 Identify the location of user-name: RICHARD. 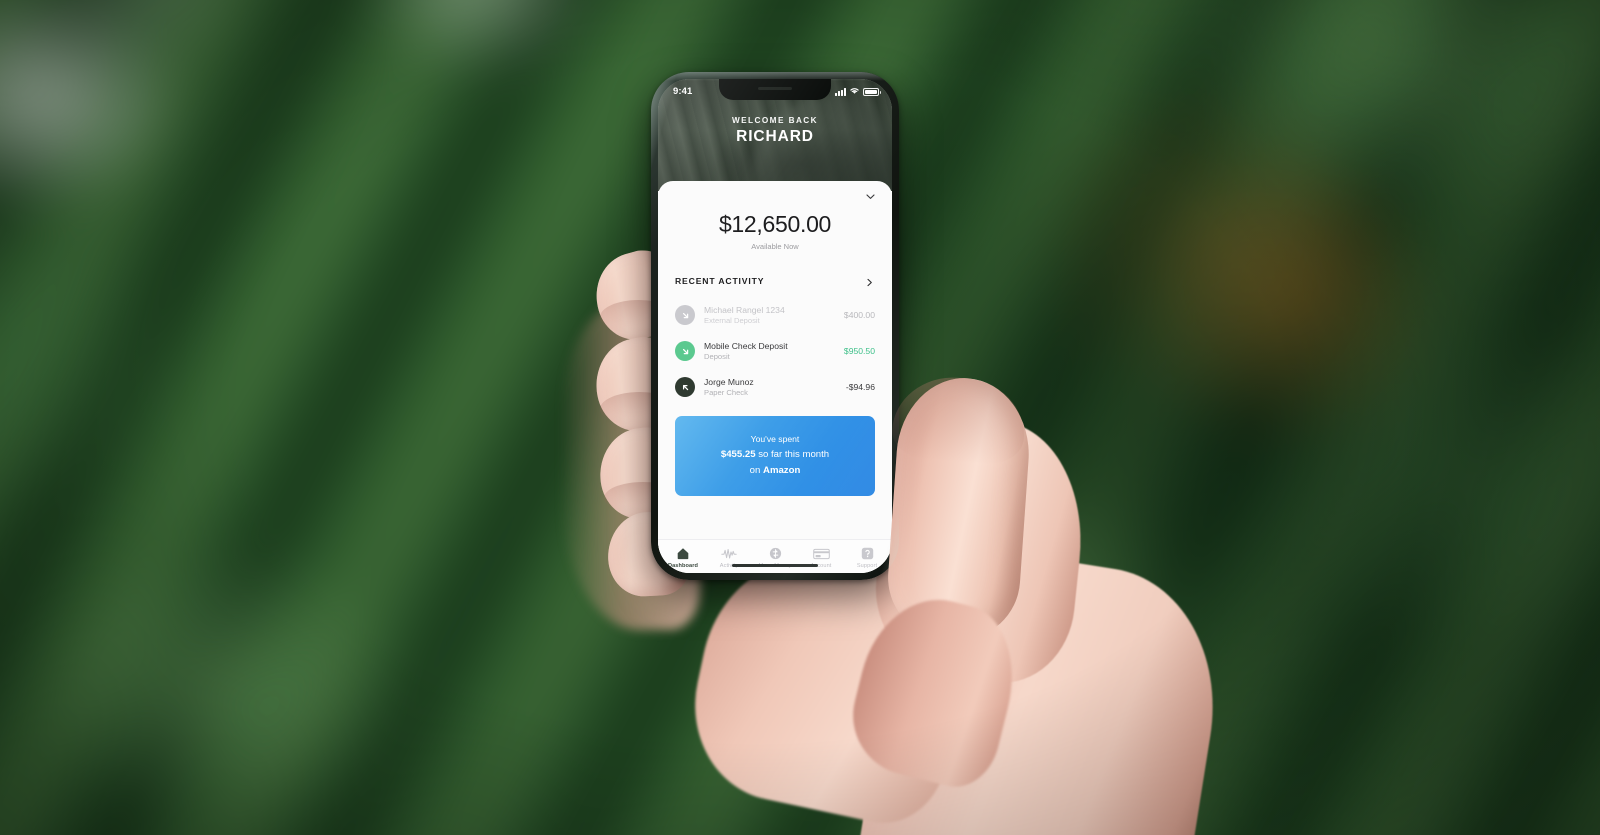
(775, 136).